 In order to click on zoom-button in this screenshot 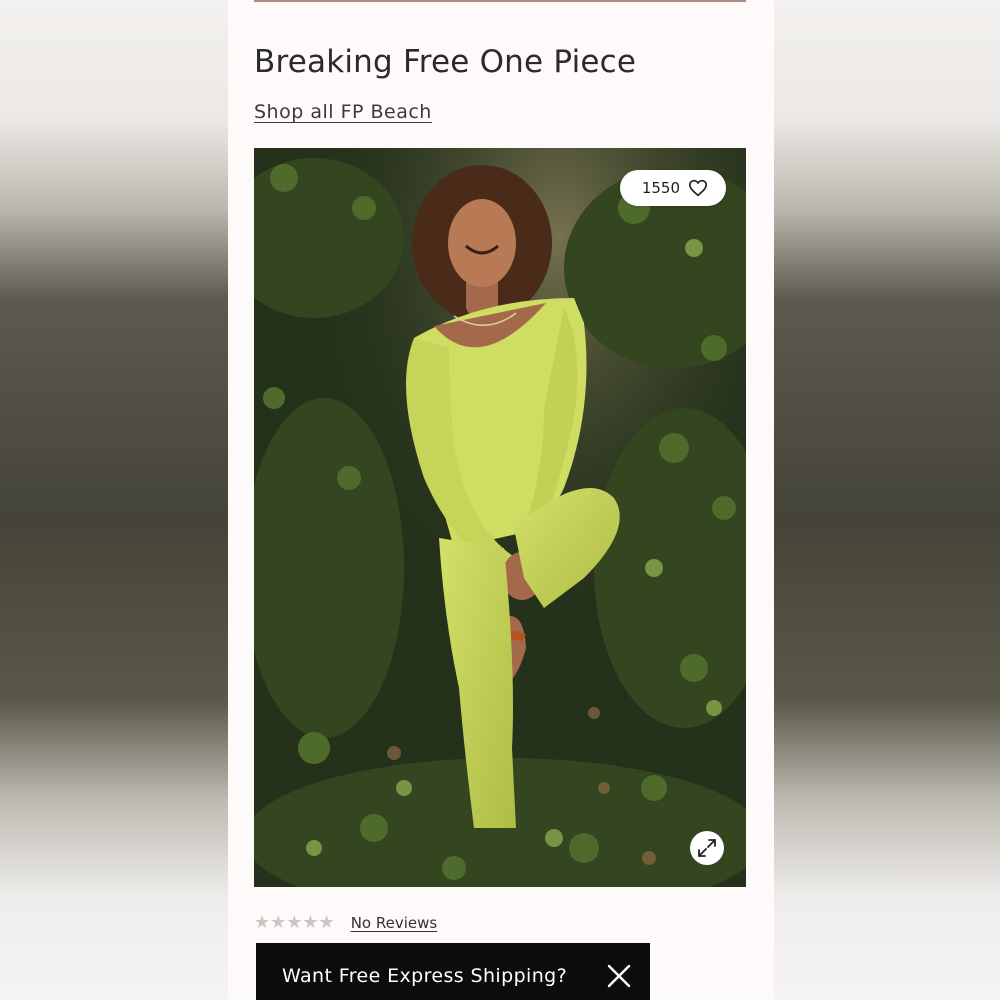, I will do `click(707, 848)`.